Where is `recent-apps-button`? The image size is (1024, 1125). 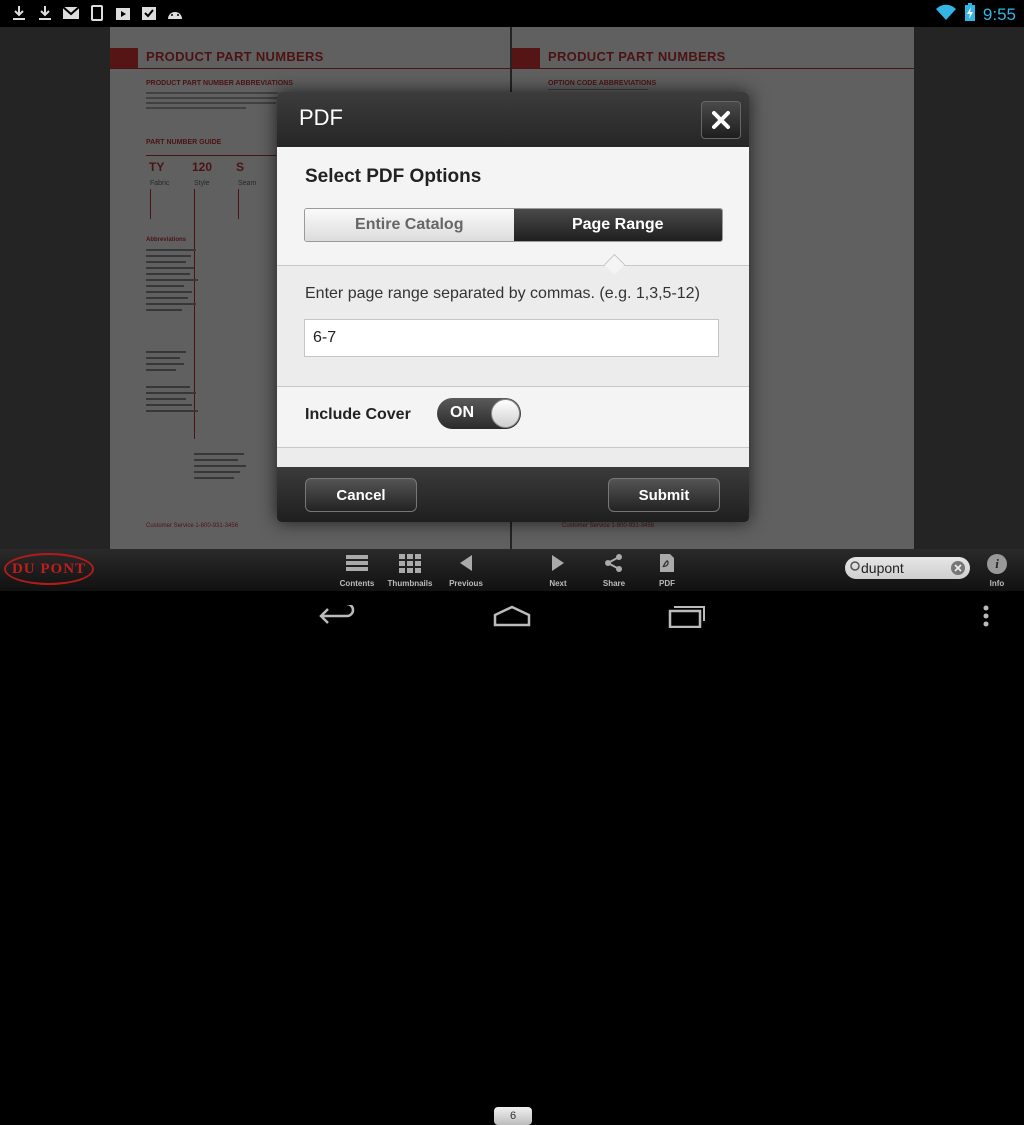
recent-apps-button is located at coordinates (686, 615).